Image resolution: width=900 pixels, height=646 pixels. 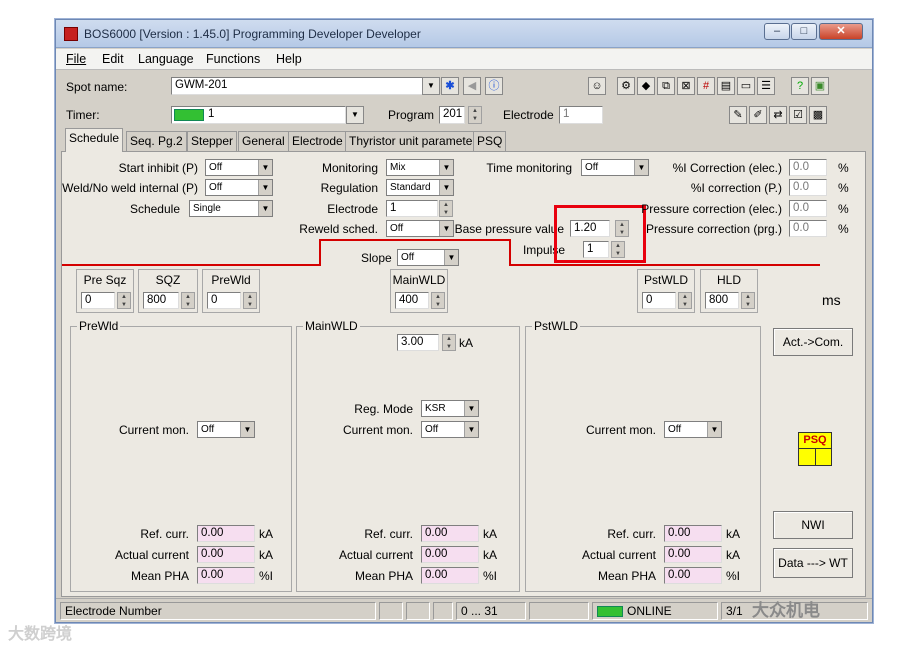 What do you see at coordinates (376, 258) in the screenshot?
I see `slope-label: Slope` at bounding box center [376, 258].